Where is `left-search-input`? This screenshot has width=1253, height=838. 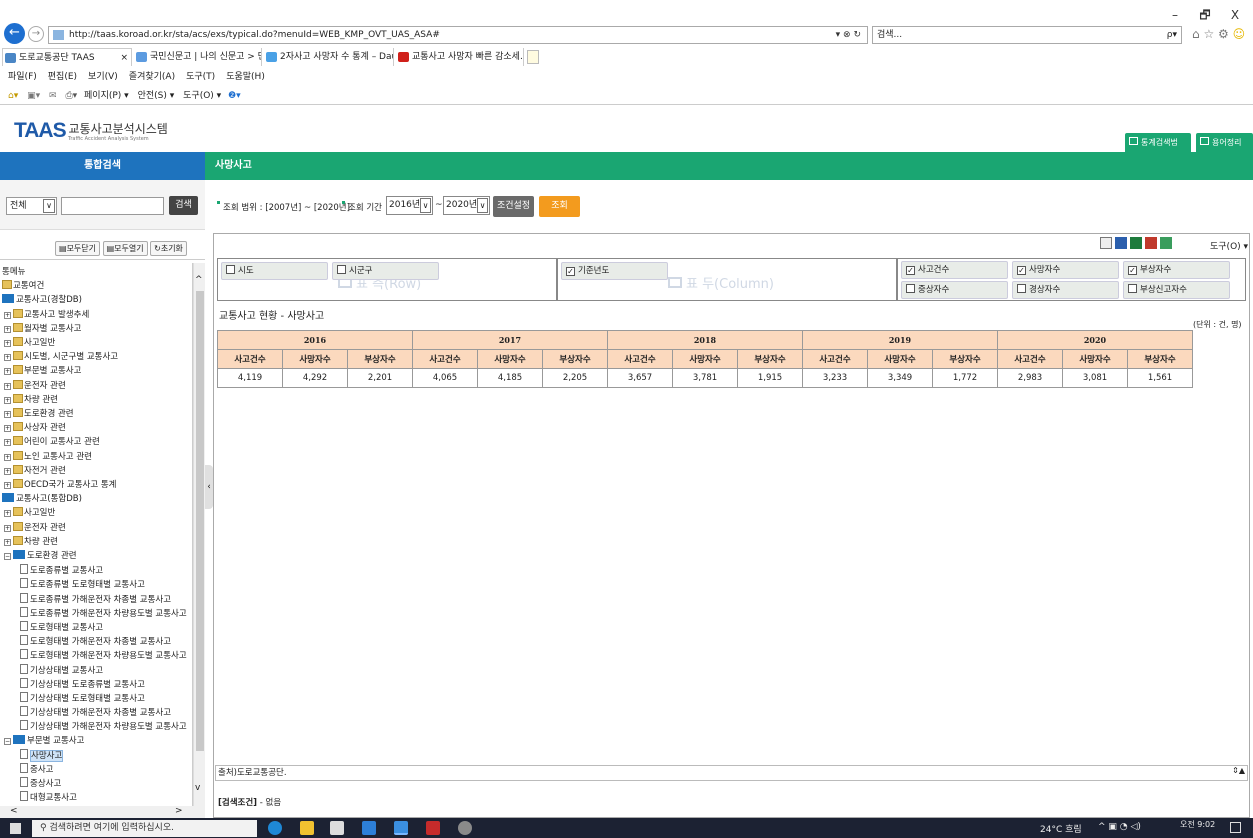 left-search-input is located at coordinates (112, 206).